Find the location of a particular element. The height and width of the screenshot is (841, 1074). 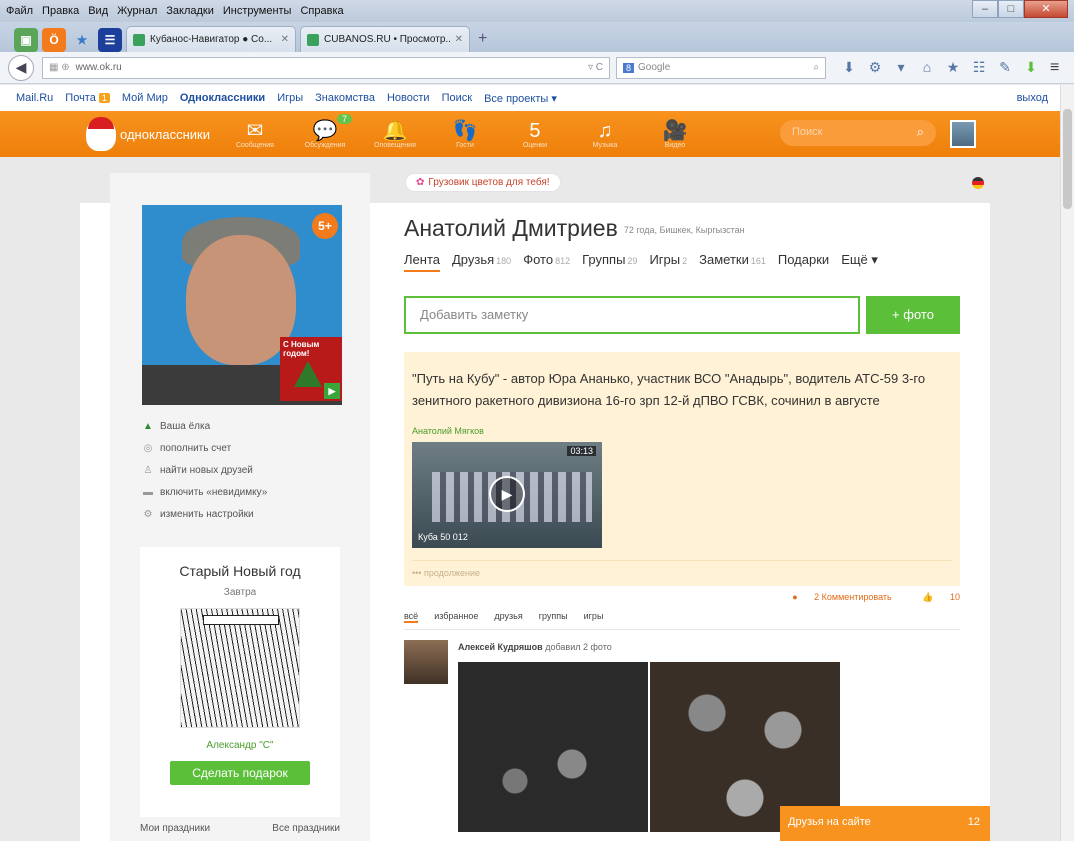

menu-edit: Правка is located at coordinates (60, 11).